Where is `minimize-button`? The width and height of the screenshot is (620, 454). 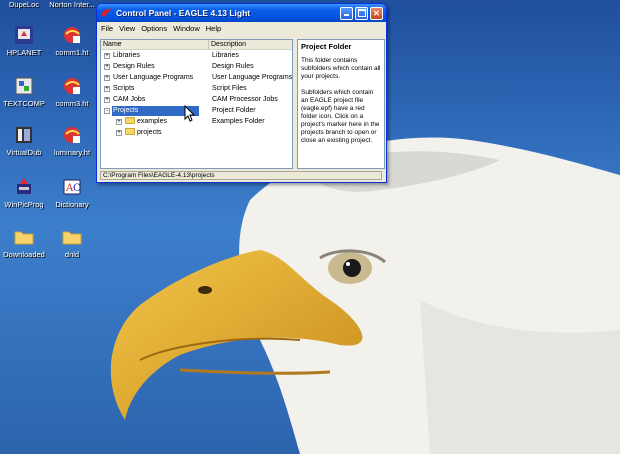
minimize-button is located at coordinates (346, 13).